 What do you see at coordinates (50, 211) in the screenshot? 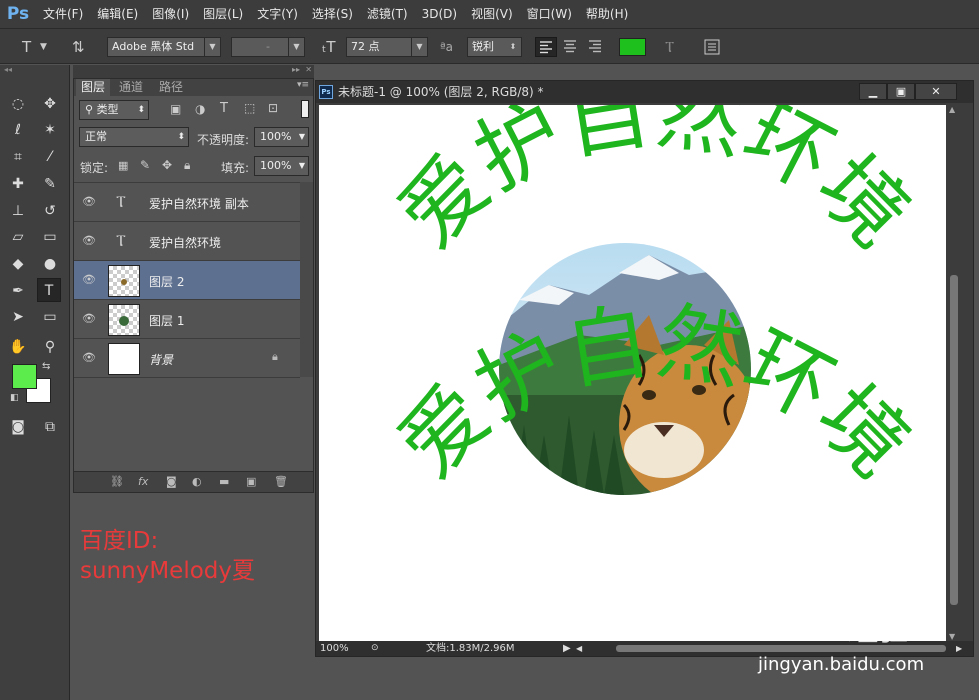
I see `history-brush-tool-icon: ↺` at bounding box center [50, 211].